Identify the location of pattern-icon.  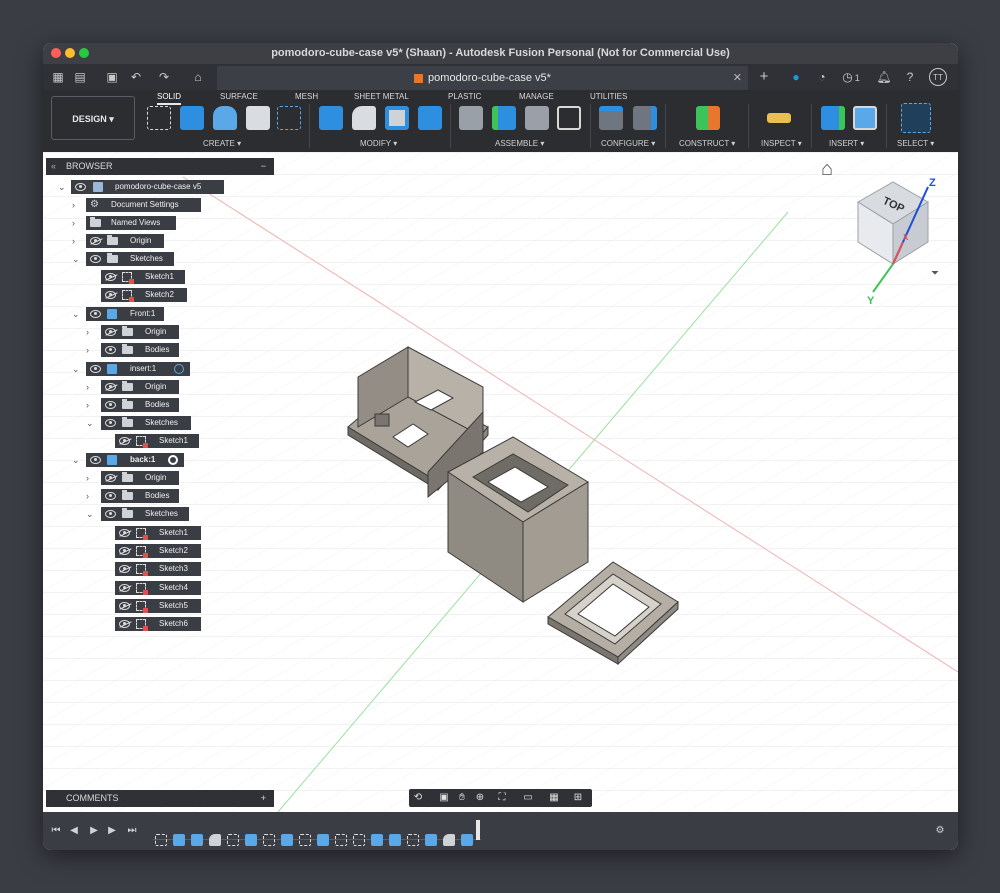
(289, 118).